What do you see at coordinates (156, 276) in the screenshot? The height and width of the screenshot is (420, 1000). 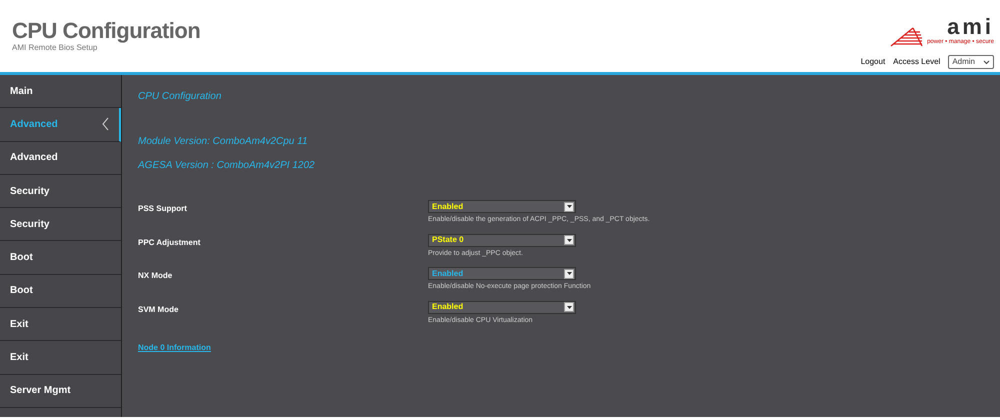 I see `setting-label: NX Mode` at bounding box center [156, 276].